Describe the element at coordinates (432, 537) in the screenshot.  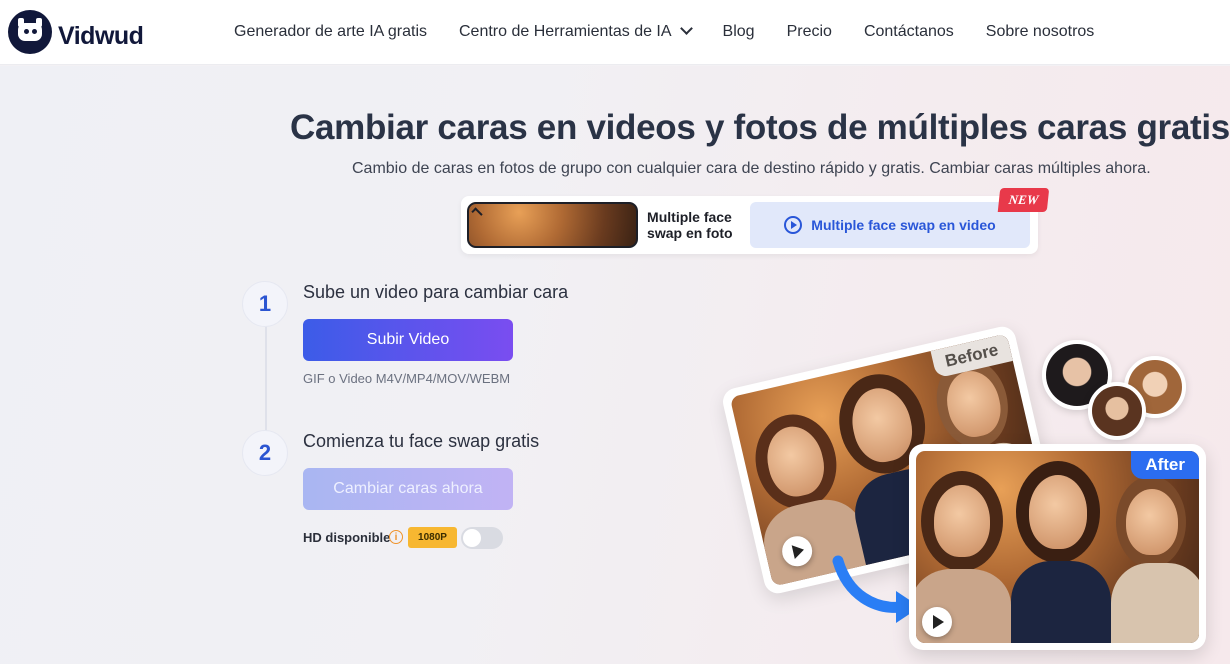
I see `resolution-badge: 1080P` at that location.